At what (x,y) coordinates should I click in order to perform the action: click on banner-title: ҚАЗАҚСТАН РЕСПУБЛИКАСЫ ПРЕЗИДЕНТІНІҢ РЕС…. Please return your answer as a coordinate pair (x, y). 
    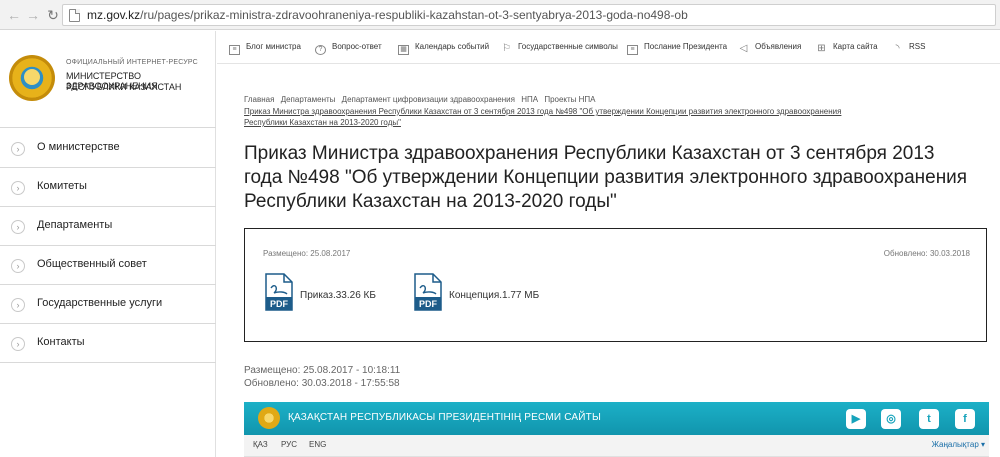
    Looking at the image, I should click on (445, 417).